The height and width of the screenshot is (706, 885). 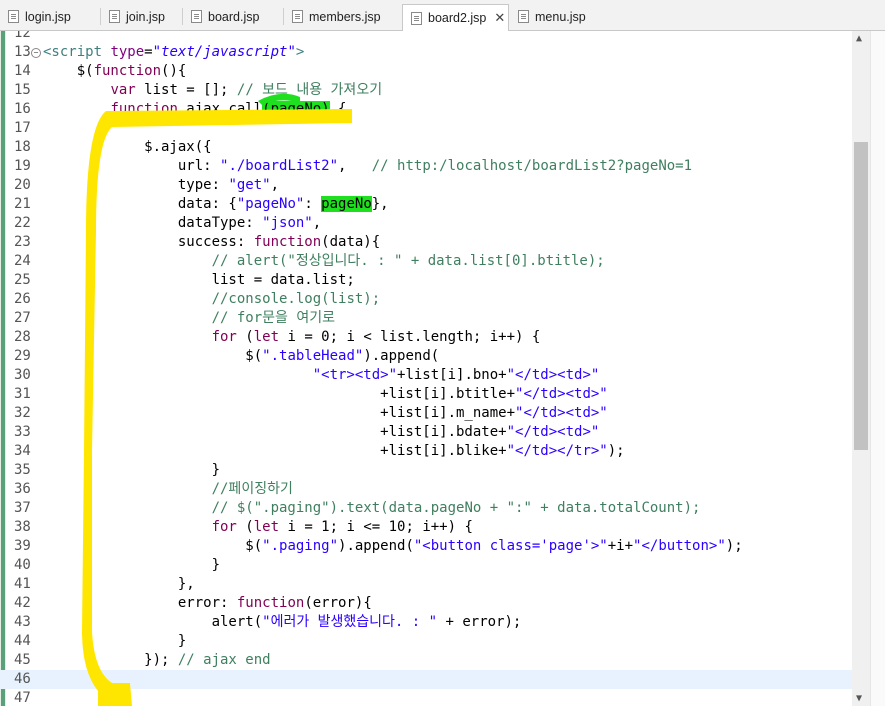 I want to click on tab-login-jsp: login.jsp, so click(x=50, y=16).